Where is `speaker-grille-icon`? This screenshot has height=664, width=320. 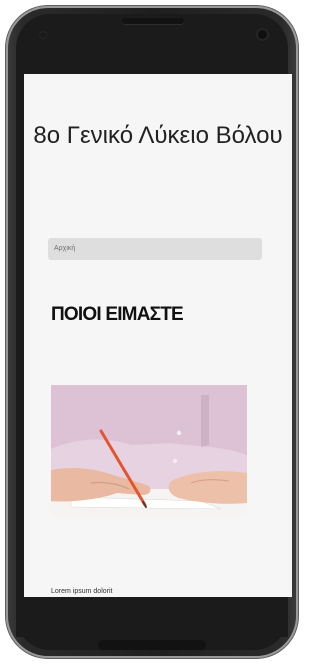
speaker-grille-icon is located at coordinates (153, 21).